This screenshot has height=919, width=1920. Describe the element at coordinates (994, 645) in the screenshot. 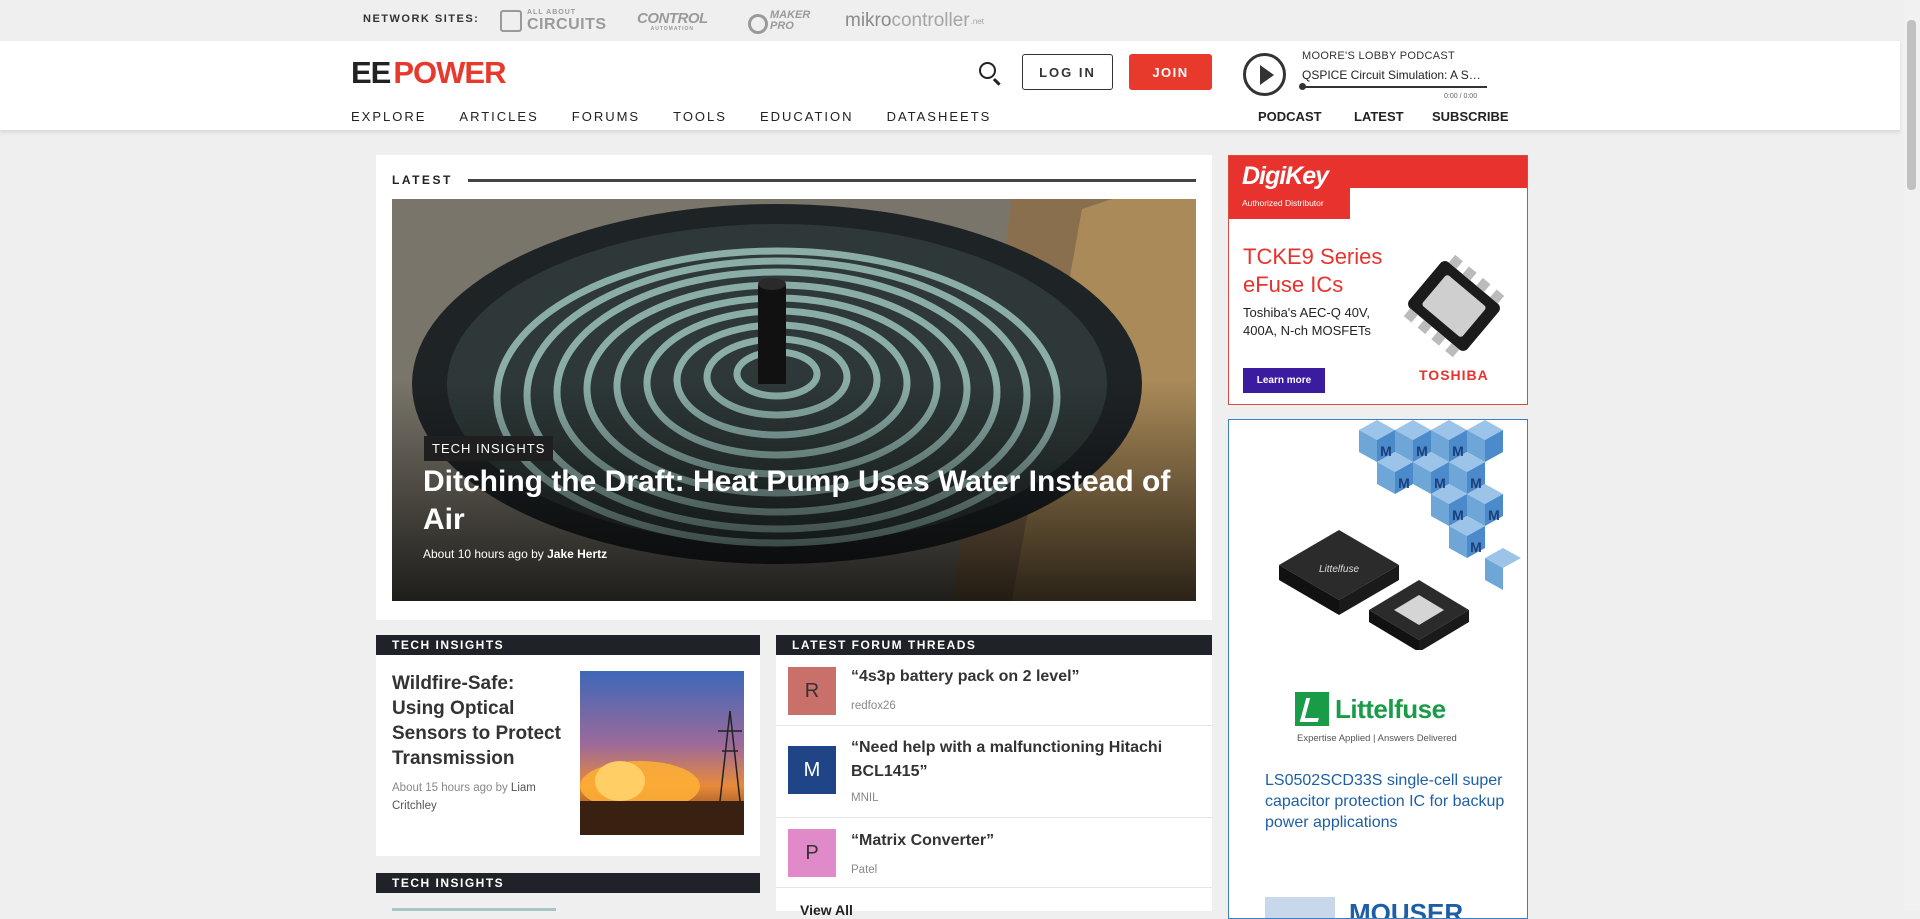

I see `forum-threads-header: LATEST FORUM THREADS` at that location.